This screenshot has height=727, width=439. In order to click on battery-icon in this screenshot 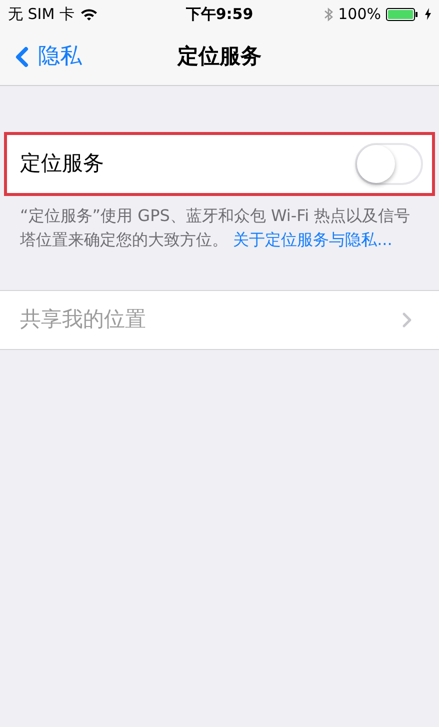, I will do `click(403, 14)`.